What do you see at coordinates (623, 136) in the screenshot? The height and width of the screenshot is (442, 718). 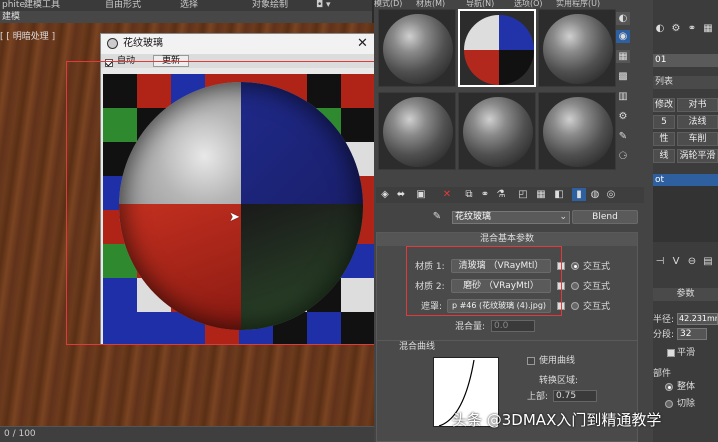 I see `options-icon: ✎` at bounding box center [623, 136].